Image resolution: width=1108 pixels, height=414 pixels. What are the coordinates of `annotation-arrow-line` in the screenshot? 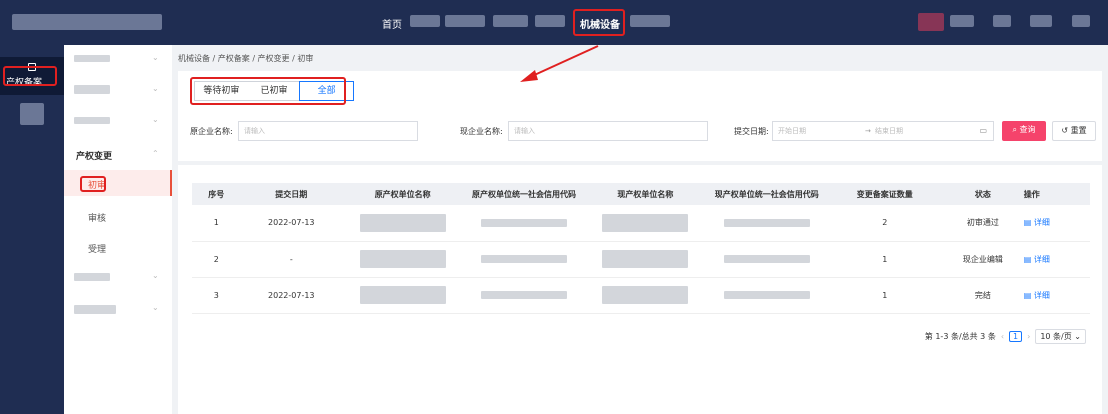 It's located at (564, 61).